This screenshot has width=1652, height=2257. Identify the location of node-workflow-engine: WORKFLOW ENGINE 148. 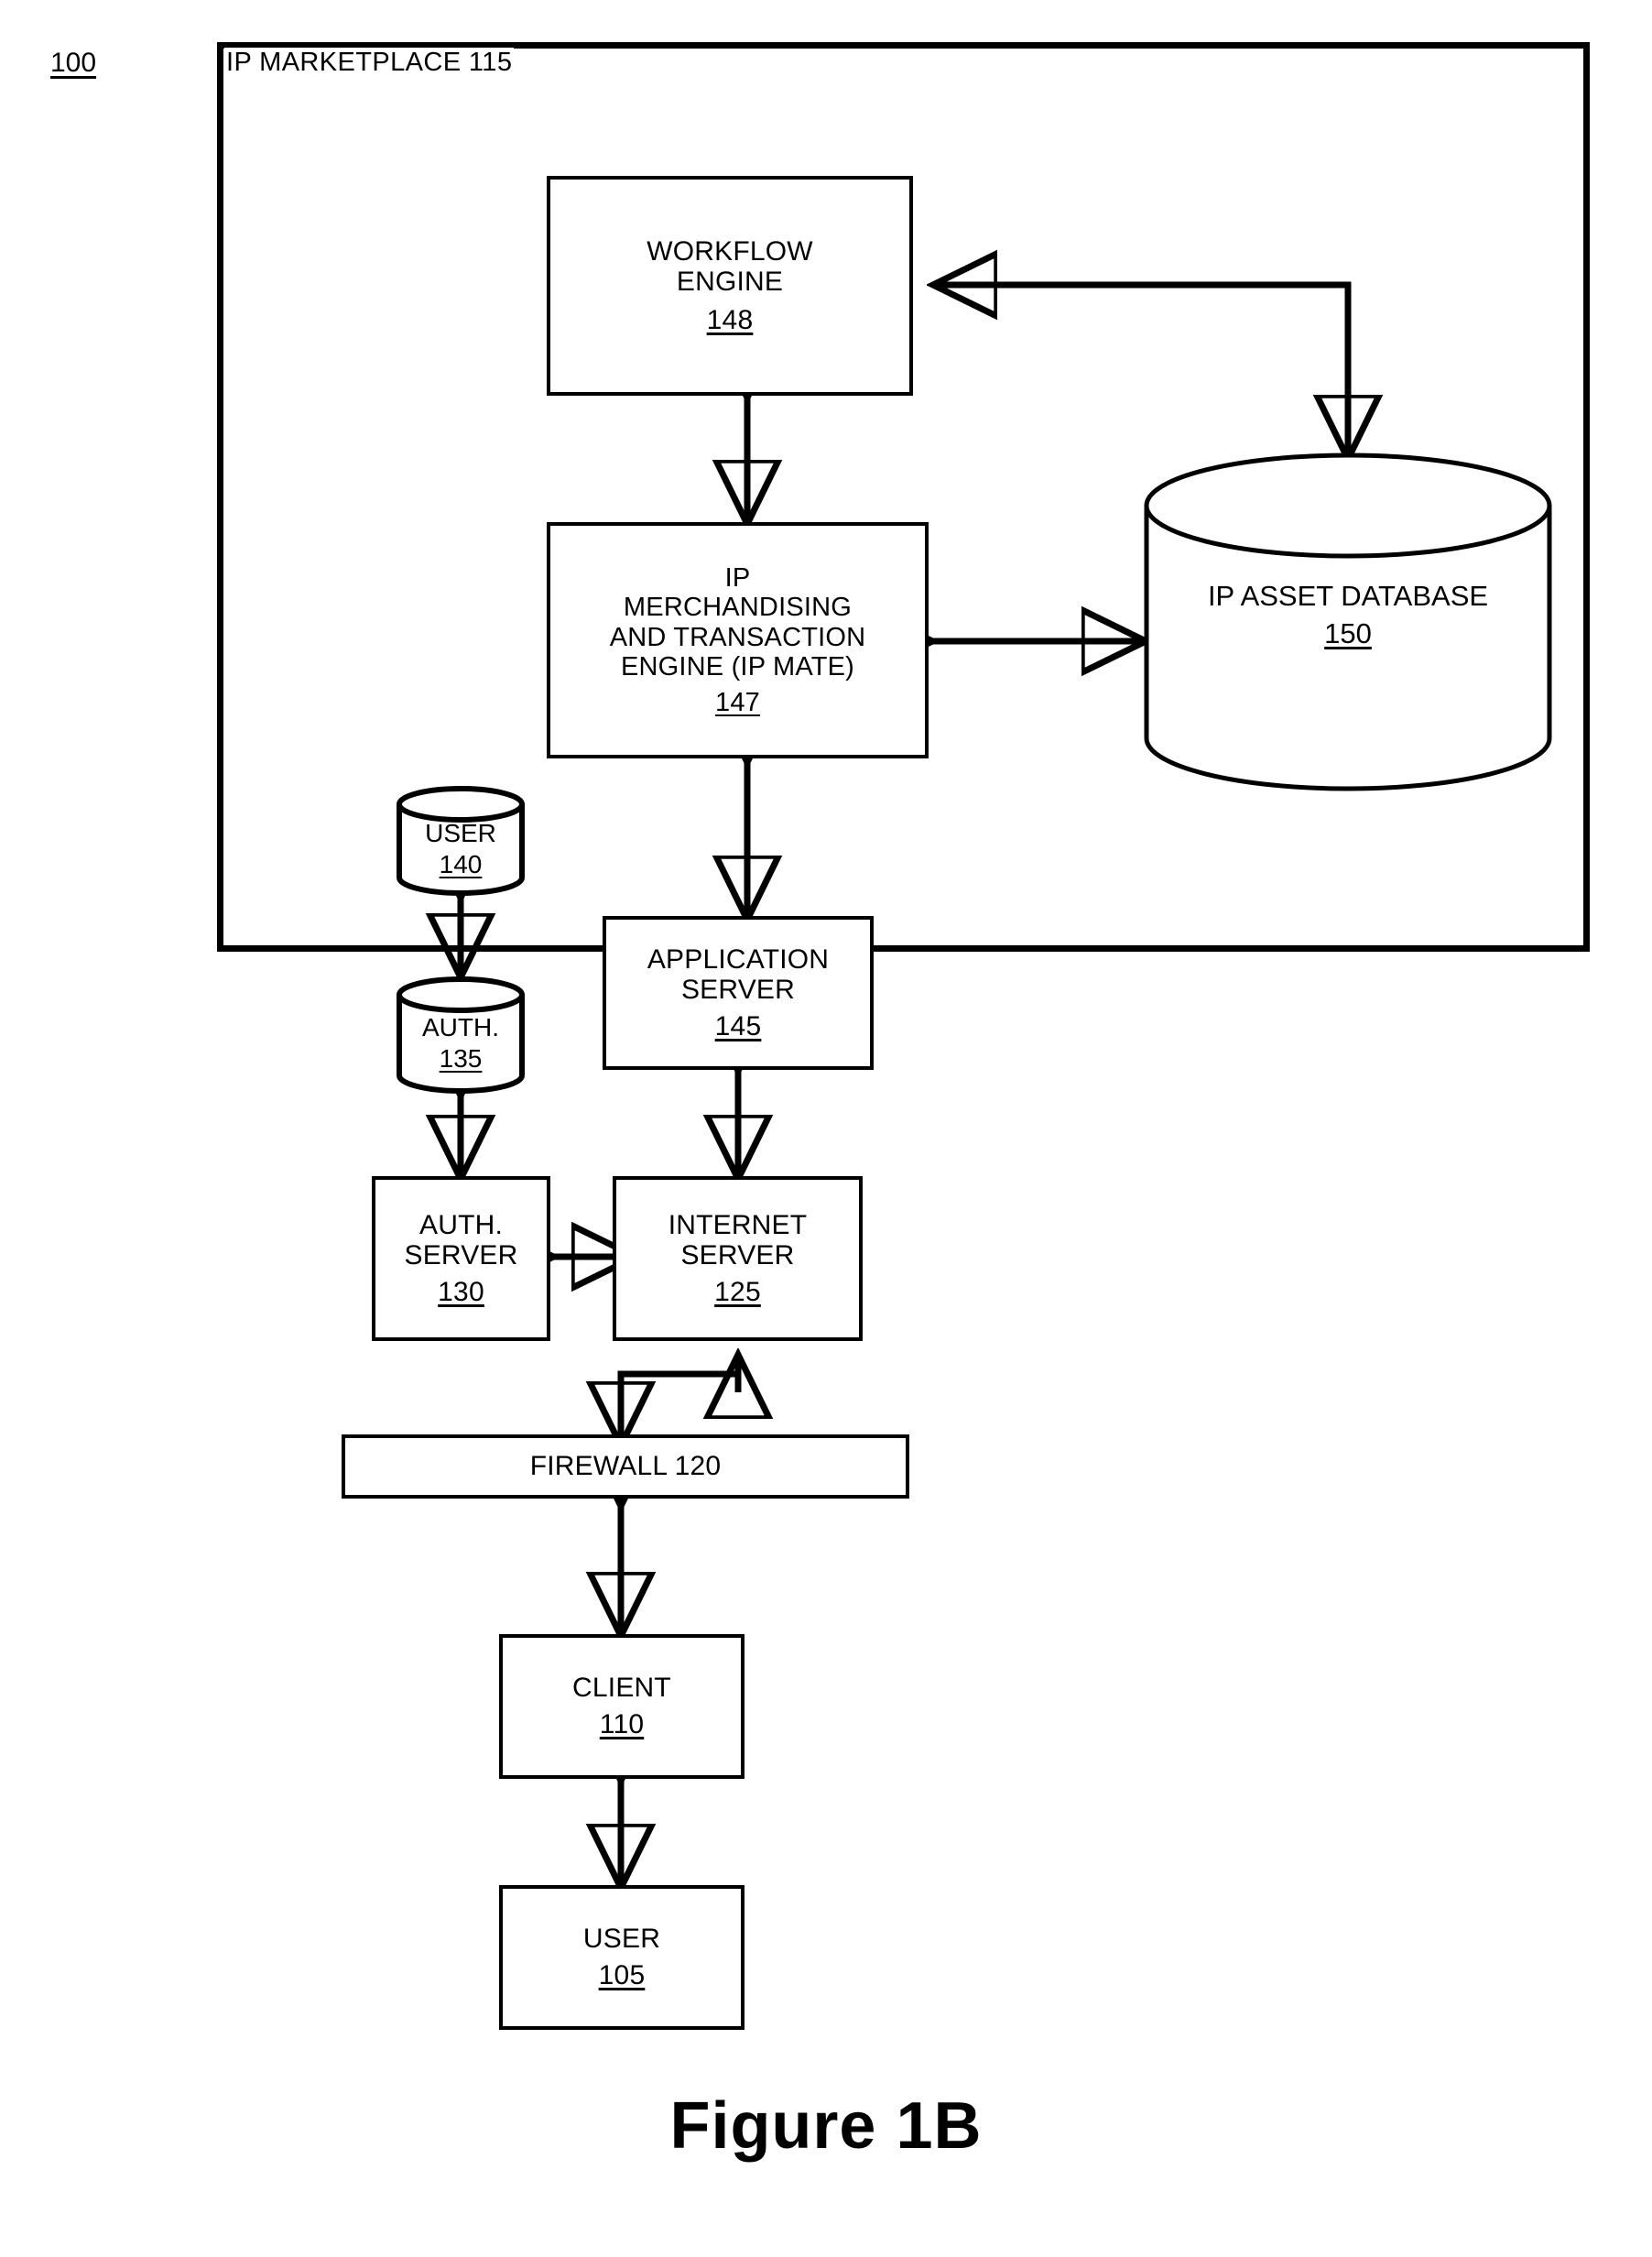
(730, 286).